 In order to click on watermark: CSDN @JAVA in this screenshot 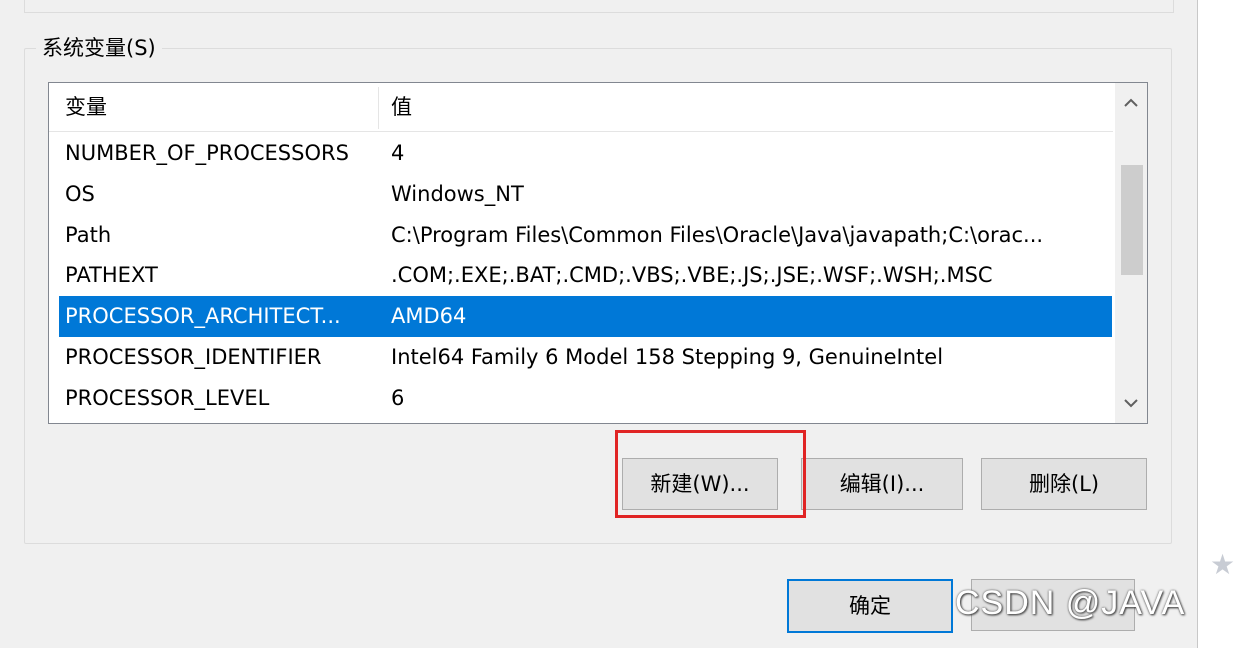, I will do `click(1070, 603)`.